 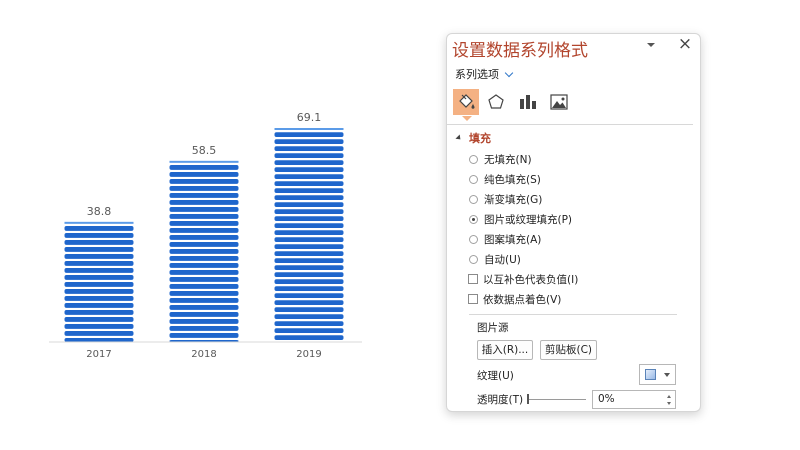 I want to click on radio-label: 无填充(N), so click(x=508, y=159).